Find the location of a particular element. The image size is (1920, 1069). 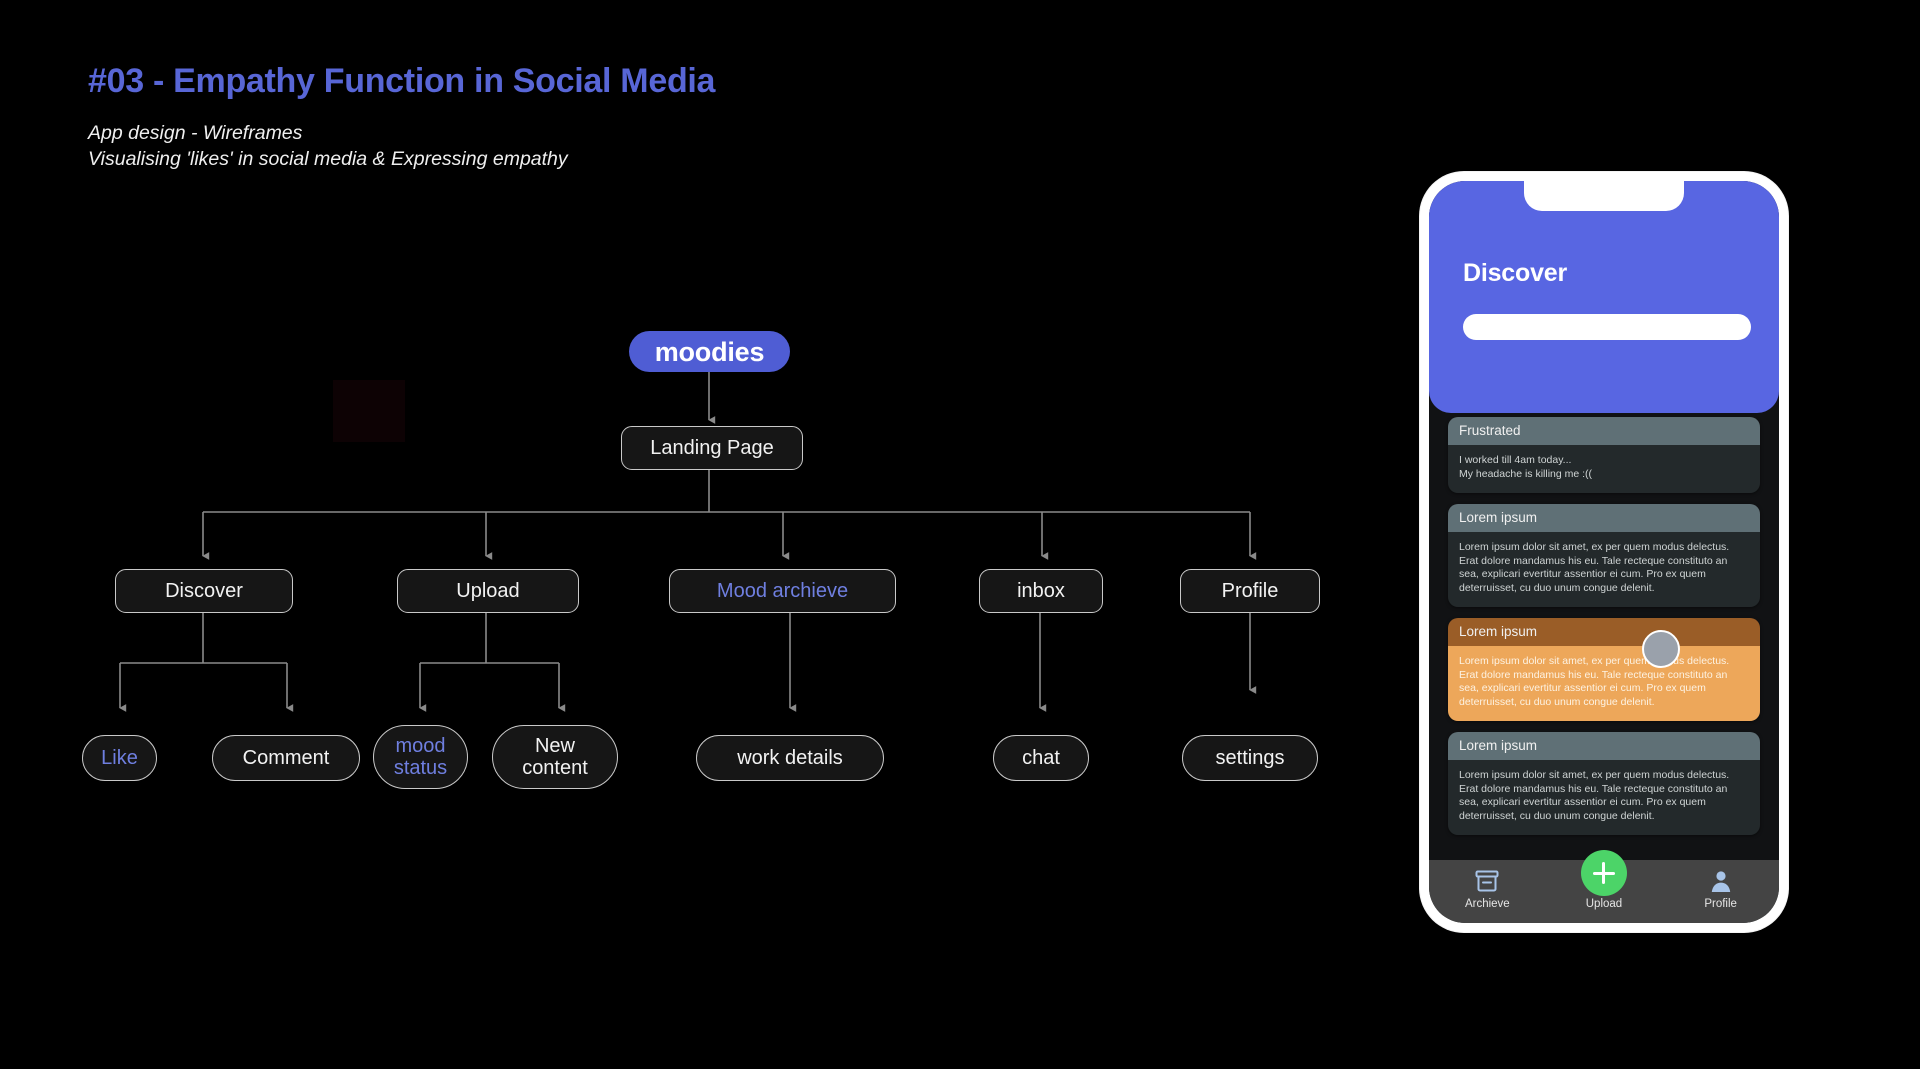

flow-node-like: Like is located at coordinates (119, 758).